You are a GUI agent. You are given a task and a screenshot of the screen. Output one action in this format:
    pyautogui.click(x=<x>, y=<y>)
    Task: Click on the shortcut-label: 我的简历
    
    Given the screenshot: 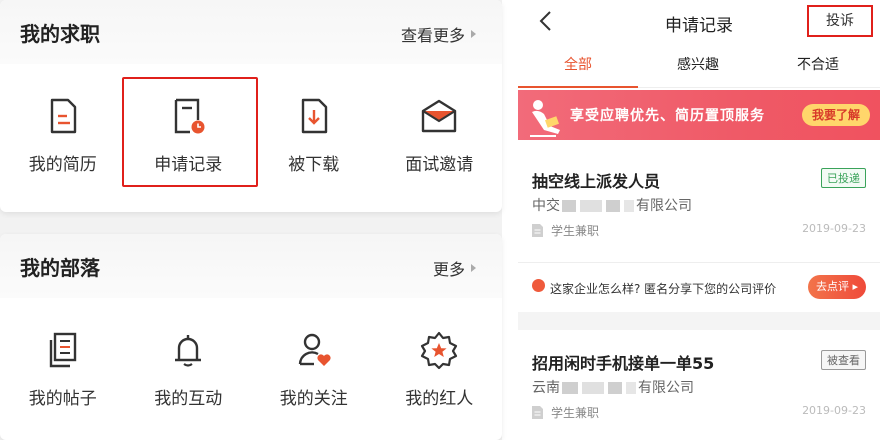 What is the action you would take?
    pyautogui.click(x=62, y=165)
    